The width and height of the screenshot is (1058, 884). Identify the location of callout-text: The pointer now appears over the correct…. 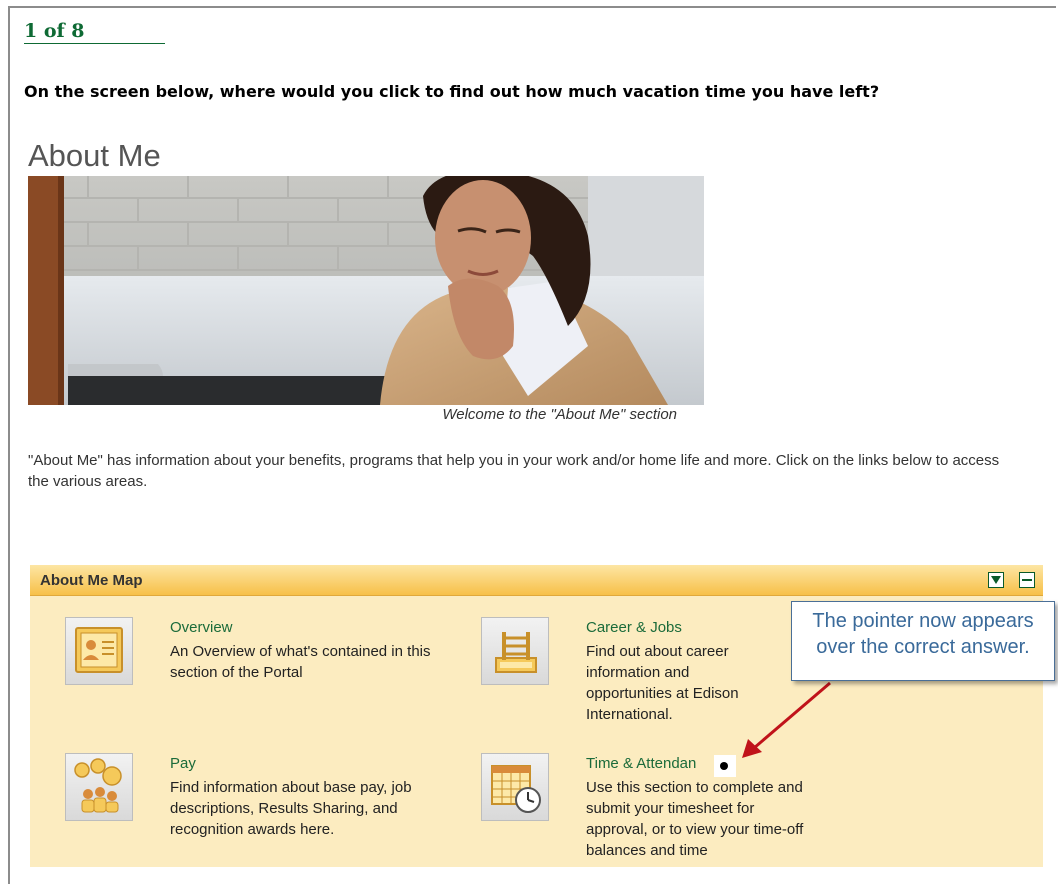
(923, 634).